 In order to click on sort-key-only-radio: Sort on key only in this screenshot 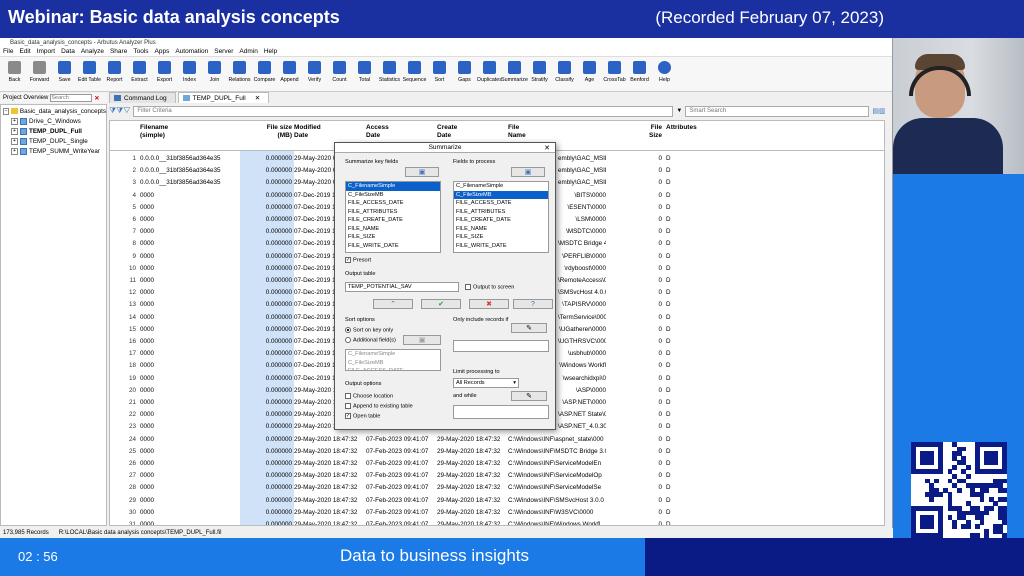, I will do `click(369, 330)`.